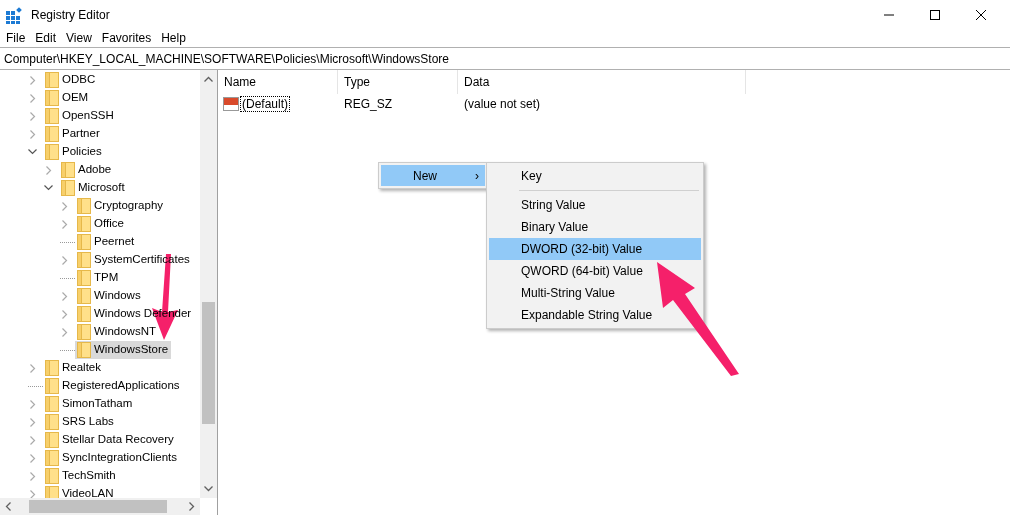 Image resolution: width=1010 pixels, height=515 pixels. I want to click on tree-item: RegisteredApplications, so click(113, 386).